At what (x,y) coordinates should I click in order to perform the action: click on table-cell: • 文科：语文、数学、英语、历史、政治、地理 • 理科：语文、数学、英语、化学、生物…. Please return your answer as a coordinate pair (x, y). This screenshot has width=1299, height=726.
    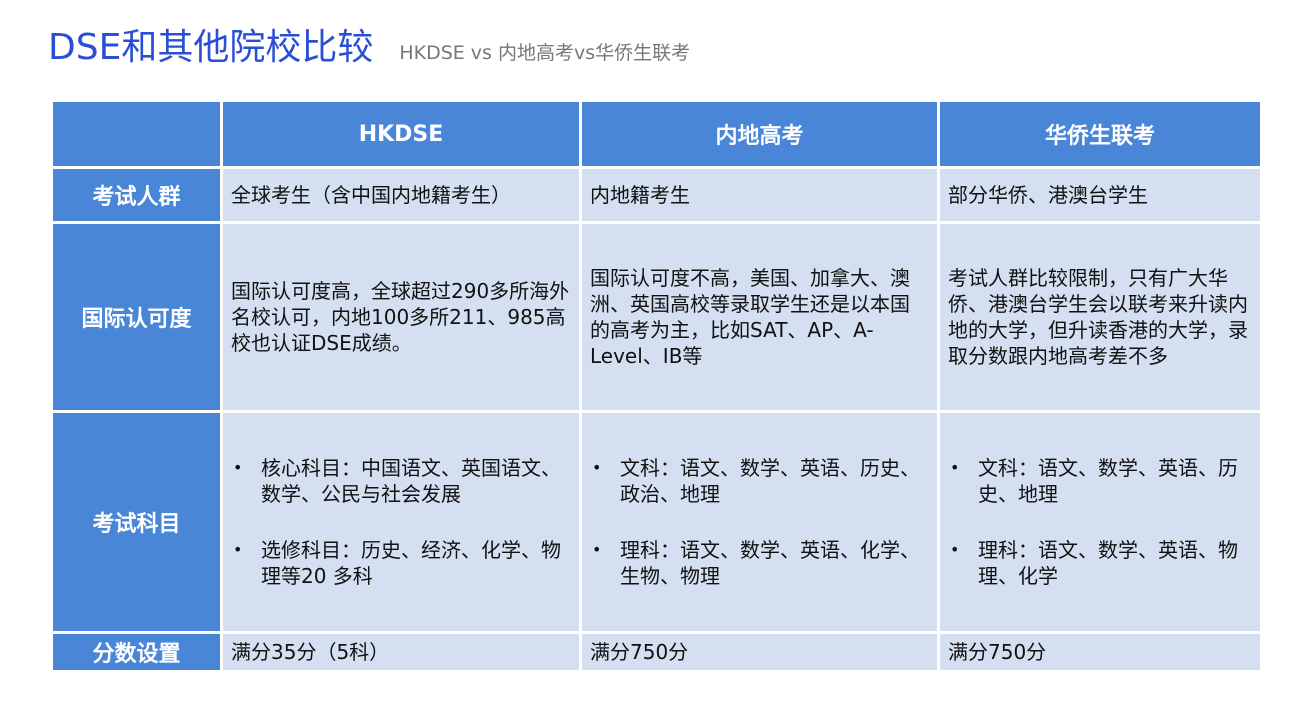
    Looking at the image, I should click on (759, 522).